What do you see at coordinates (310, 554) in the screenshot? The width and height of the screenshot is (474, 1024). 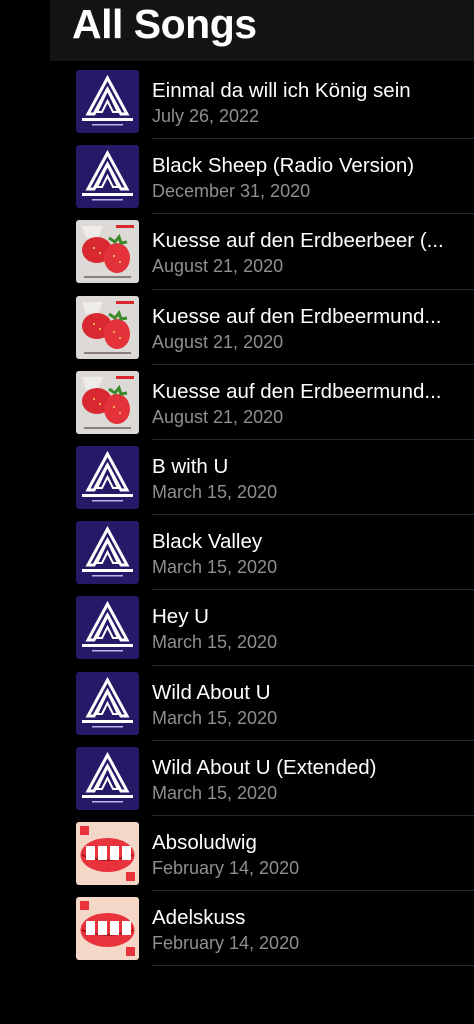 I see `song-text: Black Valley March 15, 2020` at bounding box center [310, 554].